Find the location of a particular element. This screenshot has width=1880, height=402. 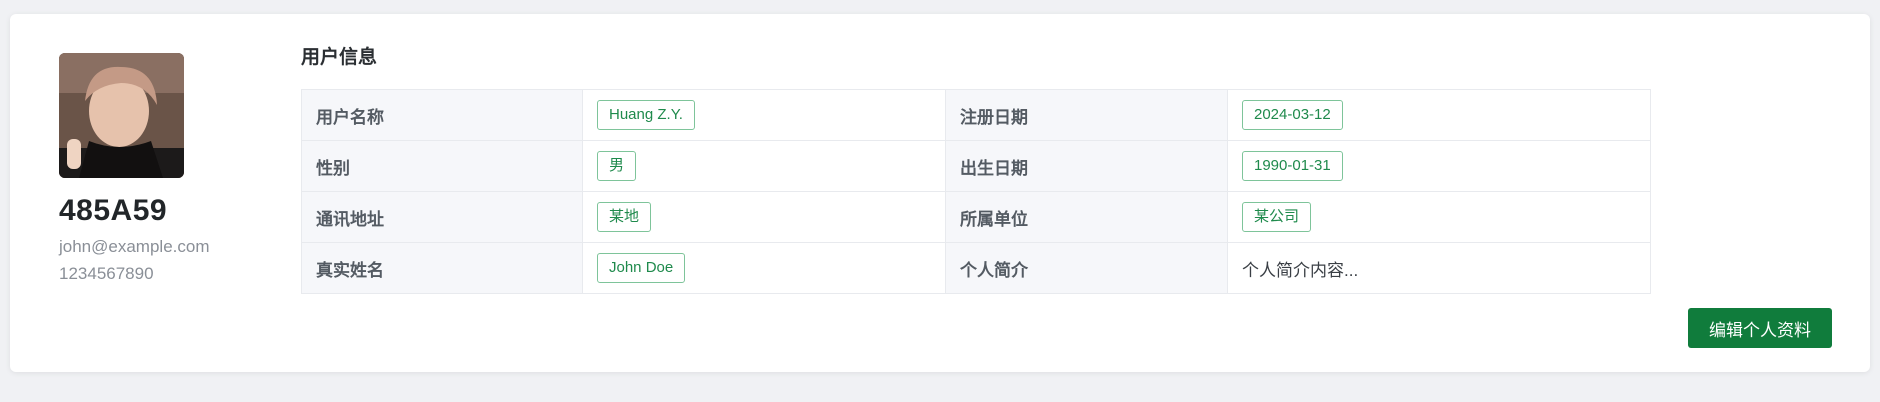

field-value-register-date: 2024-03-12 is located at coordinates (1292, 115).